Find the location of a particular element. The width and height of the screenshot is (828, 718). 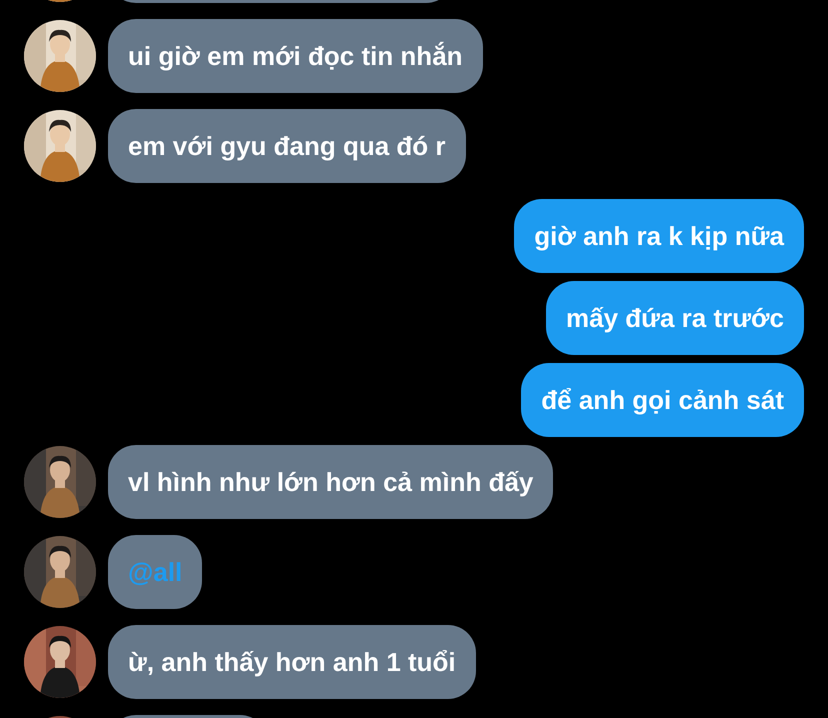

message-bubble: để anh gọi cảnh sát is located at coordinates (662, 400).